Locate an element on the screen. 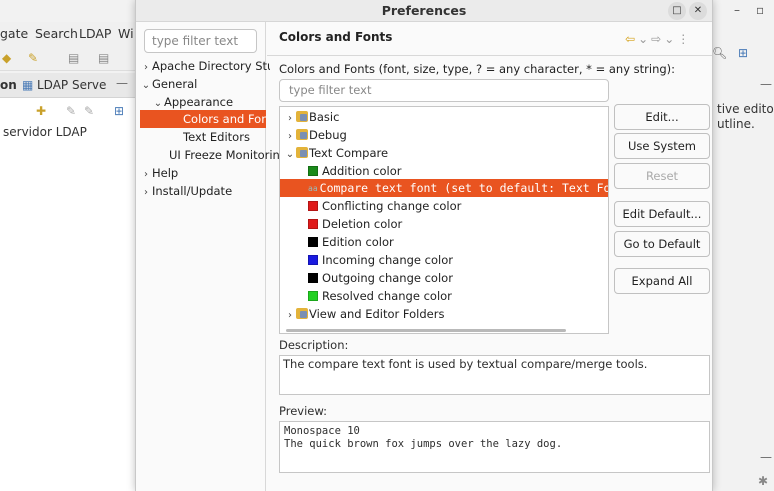 The width and height of the screenshot is (774, 491). menu-ldap: LDAP is located at coordinates (95, 33).